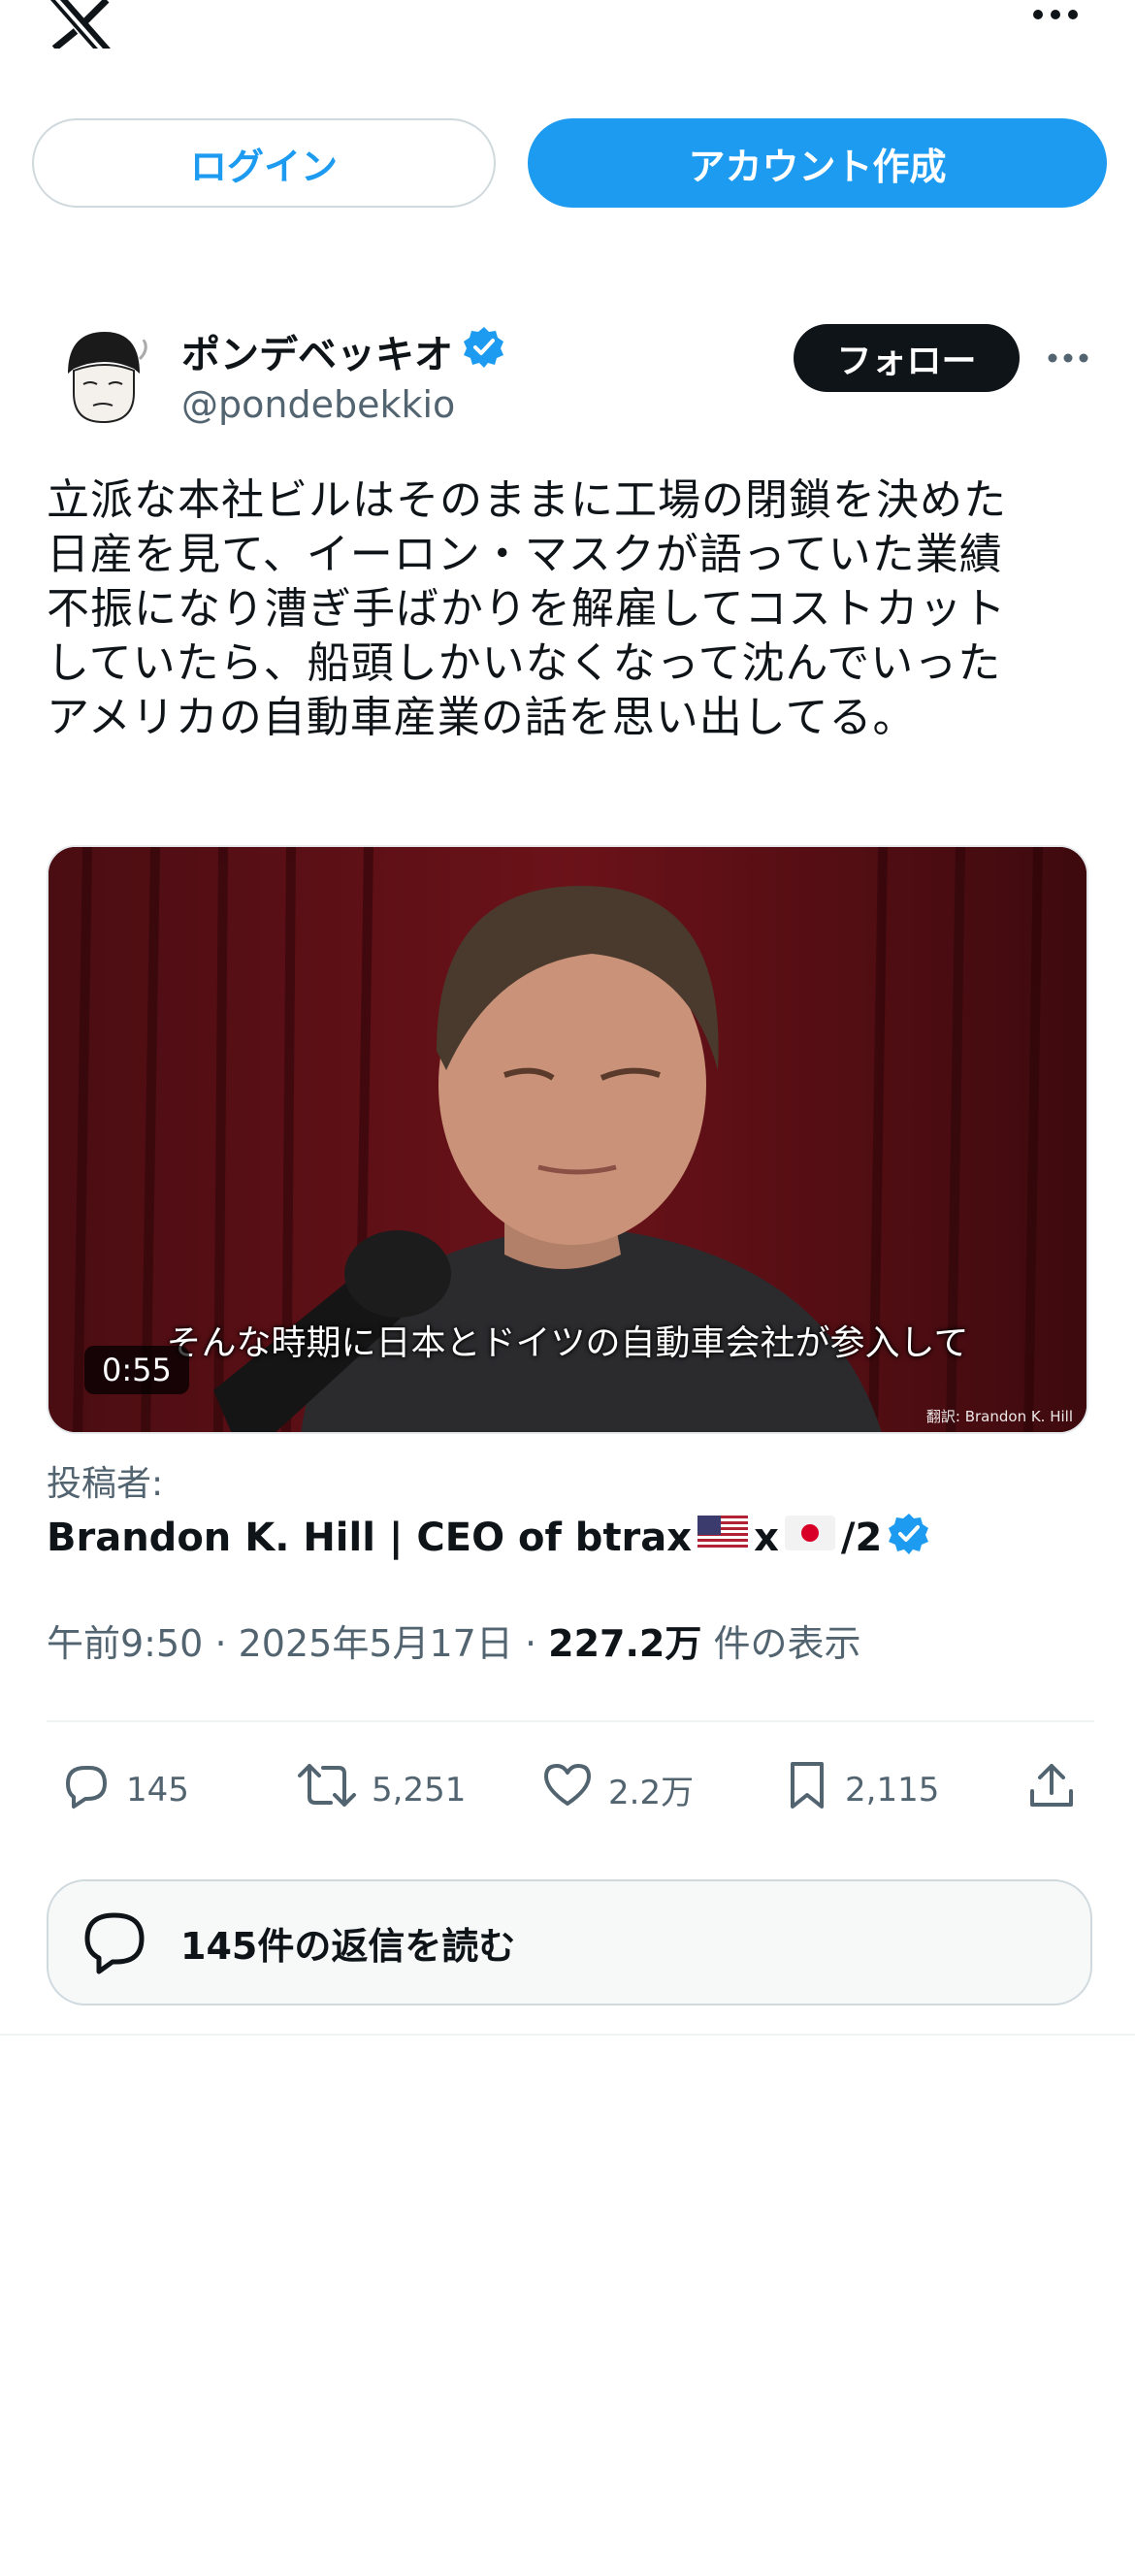 Image resolution: width=1135 pixels, height=2576 pixels. I want to click on retweet-icon, so click(327, 1790).